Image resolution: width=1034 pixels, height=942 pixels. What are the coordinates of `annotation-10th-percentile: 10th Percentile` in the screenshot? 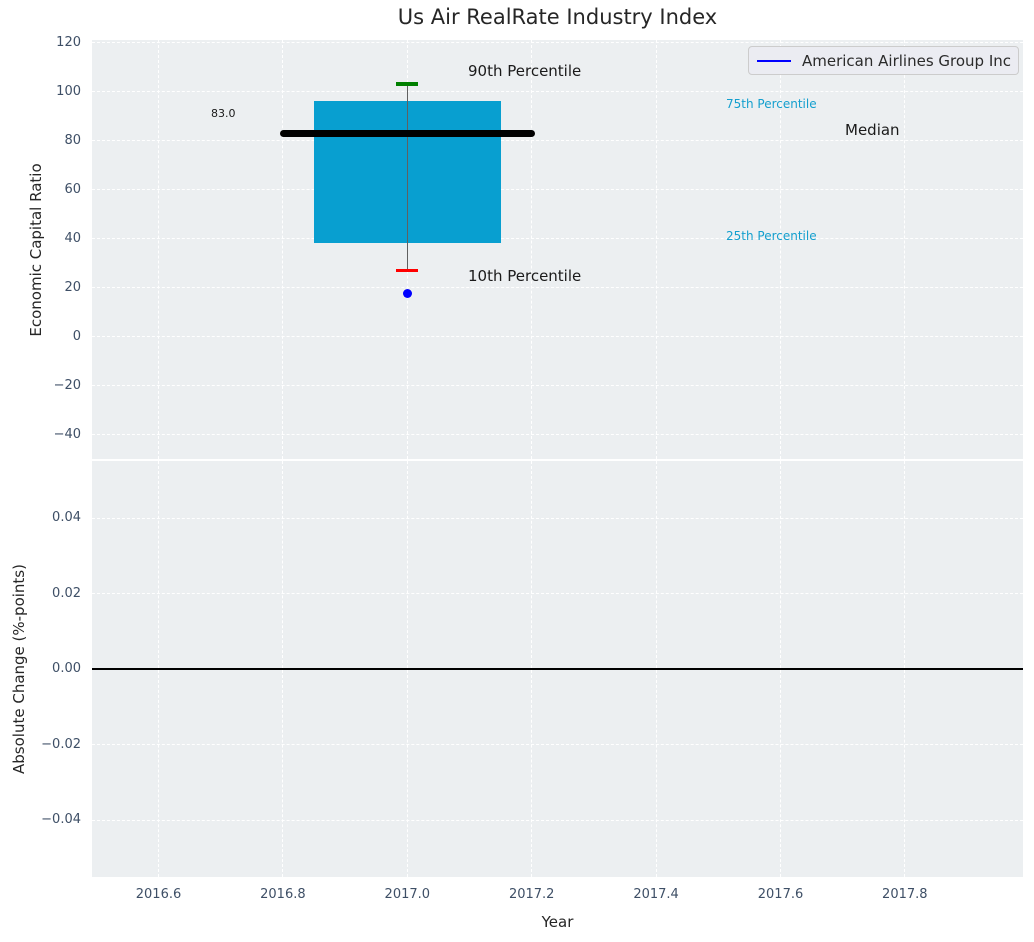 It's located at (525, 276).